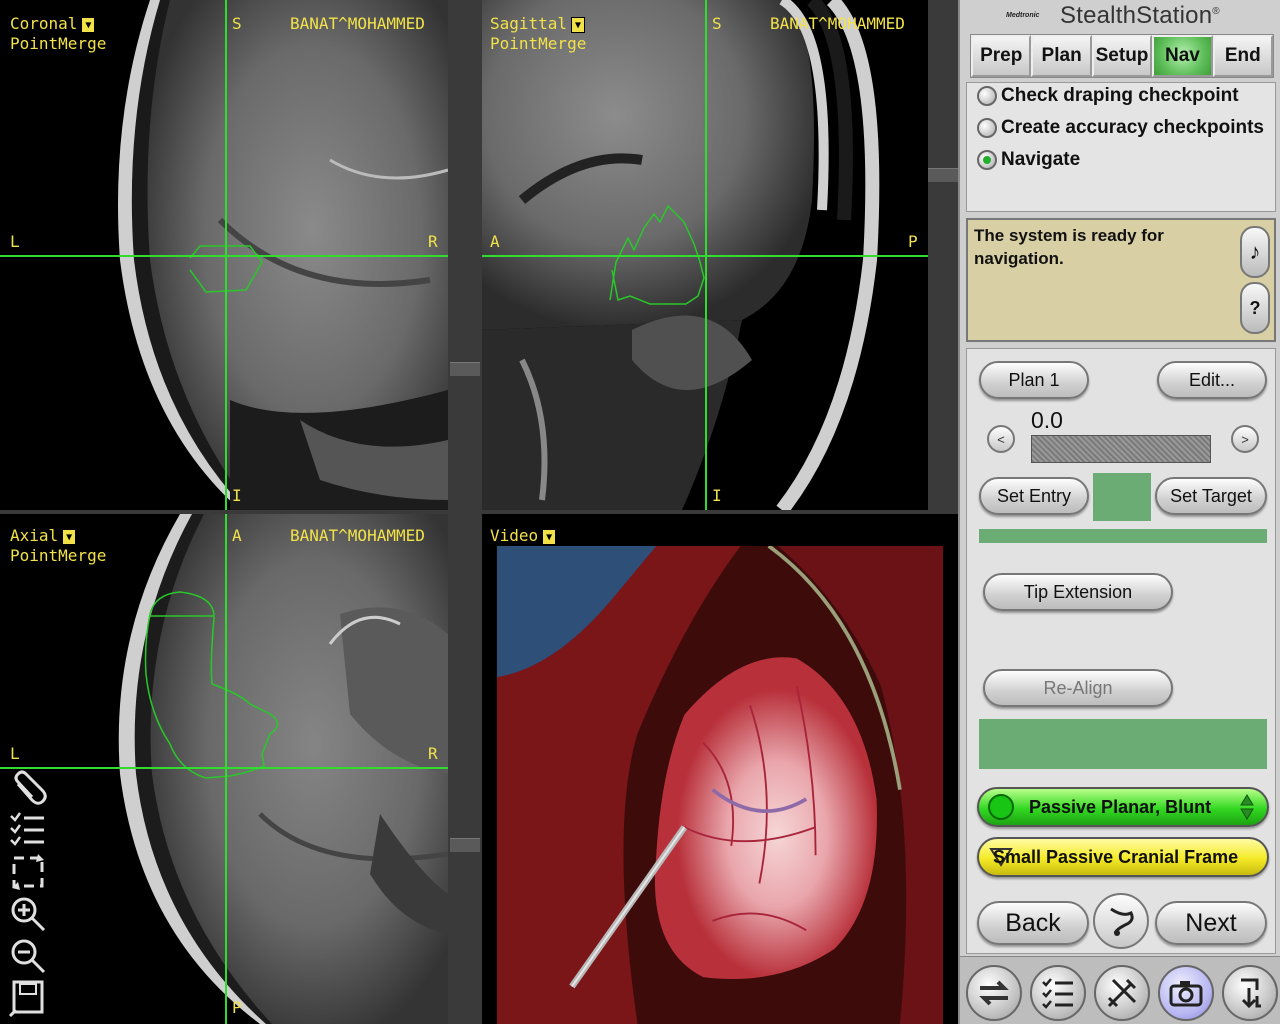 This screenshot has width=1280, height=1024. I want to click on coronal-view-label: Coronal ▼, so click(53, 24).